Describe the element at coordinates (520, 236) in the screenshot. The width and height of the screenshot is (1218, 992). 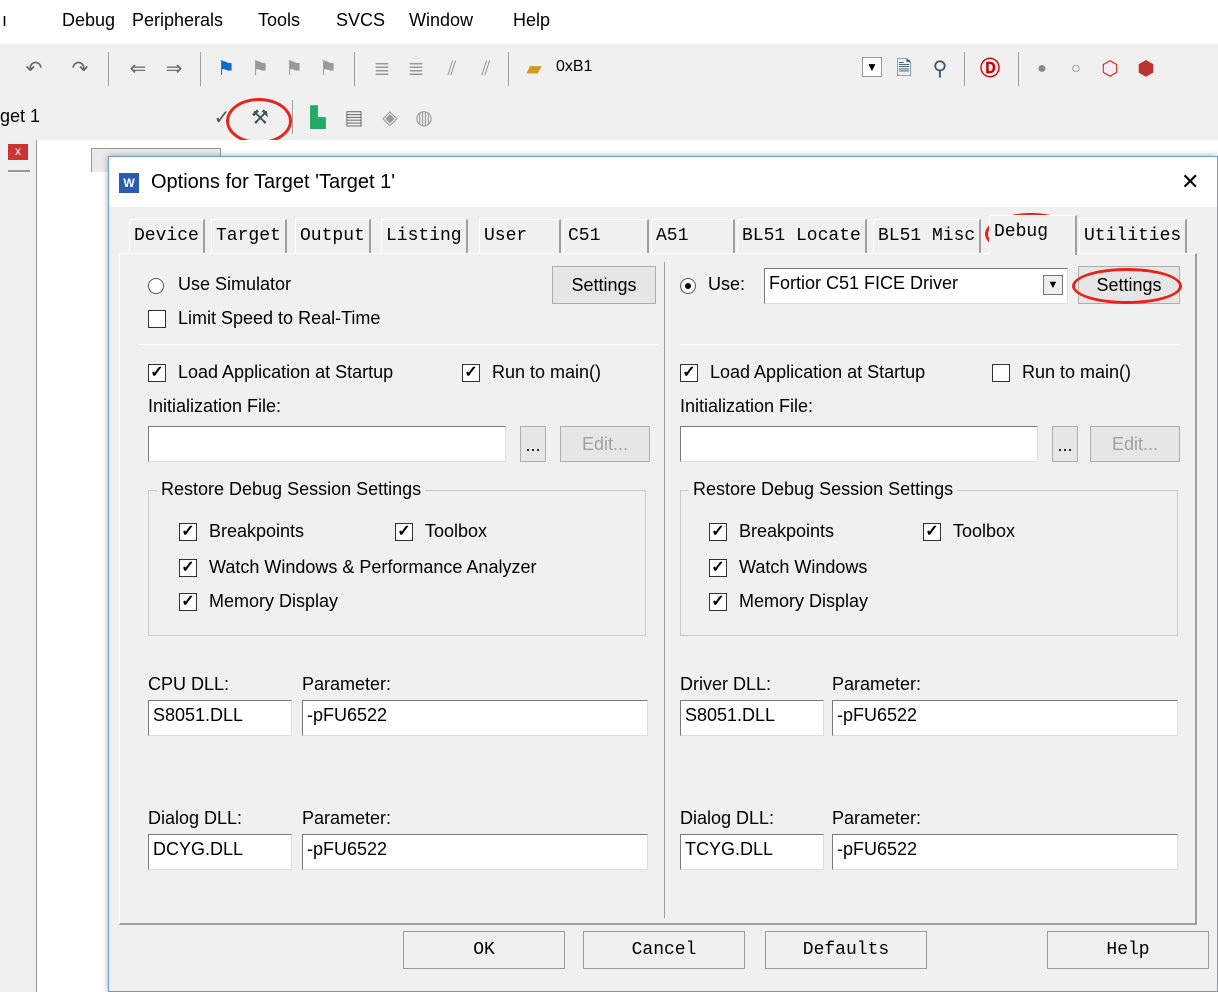
I see `tab-user: User` at that location.